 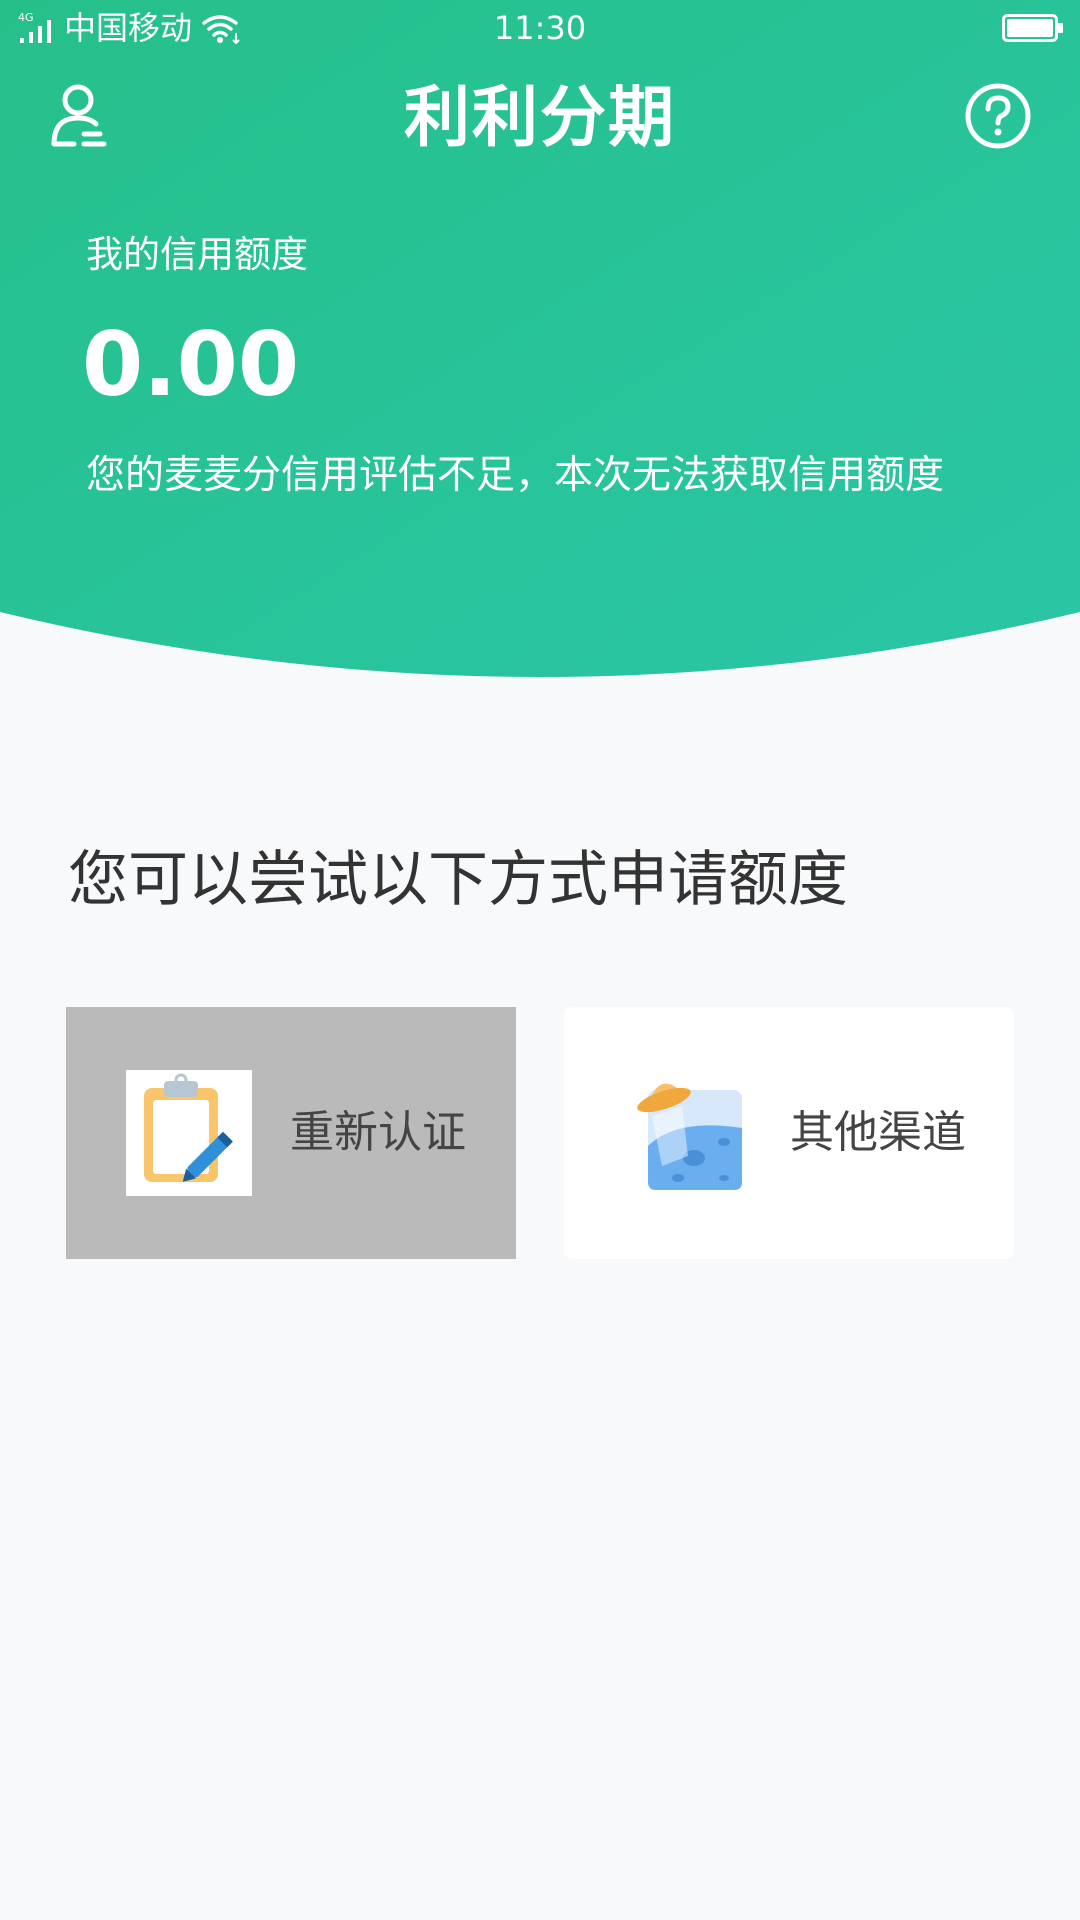 What do you see at coordinates (689, 1133) in the screenshot?
I see `ufo-planet-icon` at bounding box center [689, 1133].